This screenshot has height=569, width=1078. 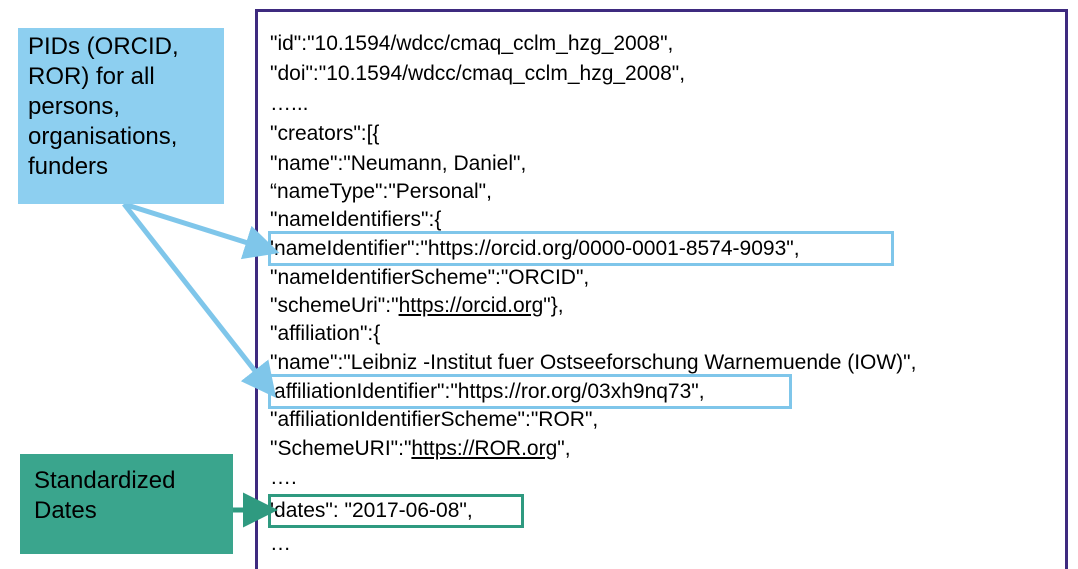 What do you see at coordinates (381, 191) in the screenshot?
I see `code-line-nametype: “nameType":"Personal",` at bounding box center [381, 191].